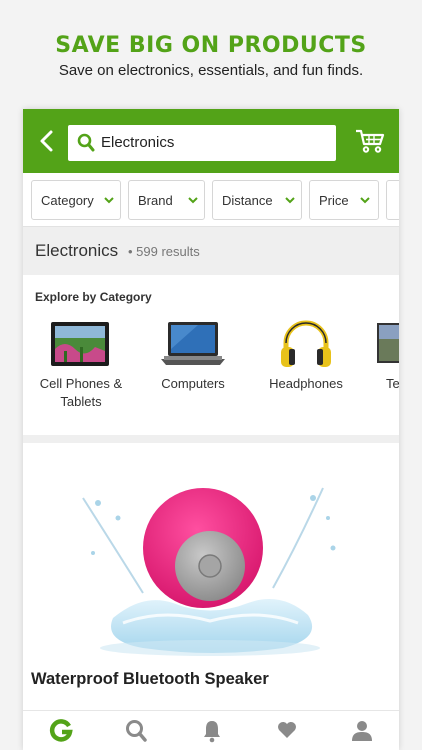 The height and width of the screenshot is (750, 422). Describe the element at coordinates (80, 344) in the screenshot. I see `tablet-icon` at that location.